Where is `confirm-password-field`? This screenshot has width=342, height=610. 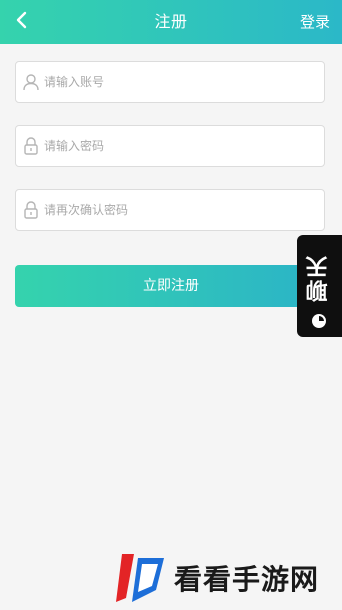 confirm-password-field is located at coordinates (170, 210).